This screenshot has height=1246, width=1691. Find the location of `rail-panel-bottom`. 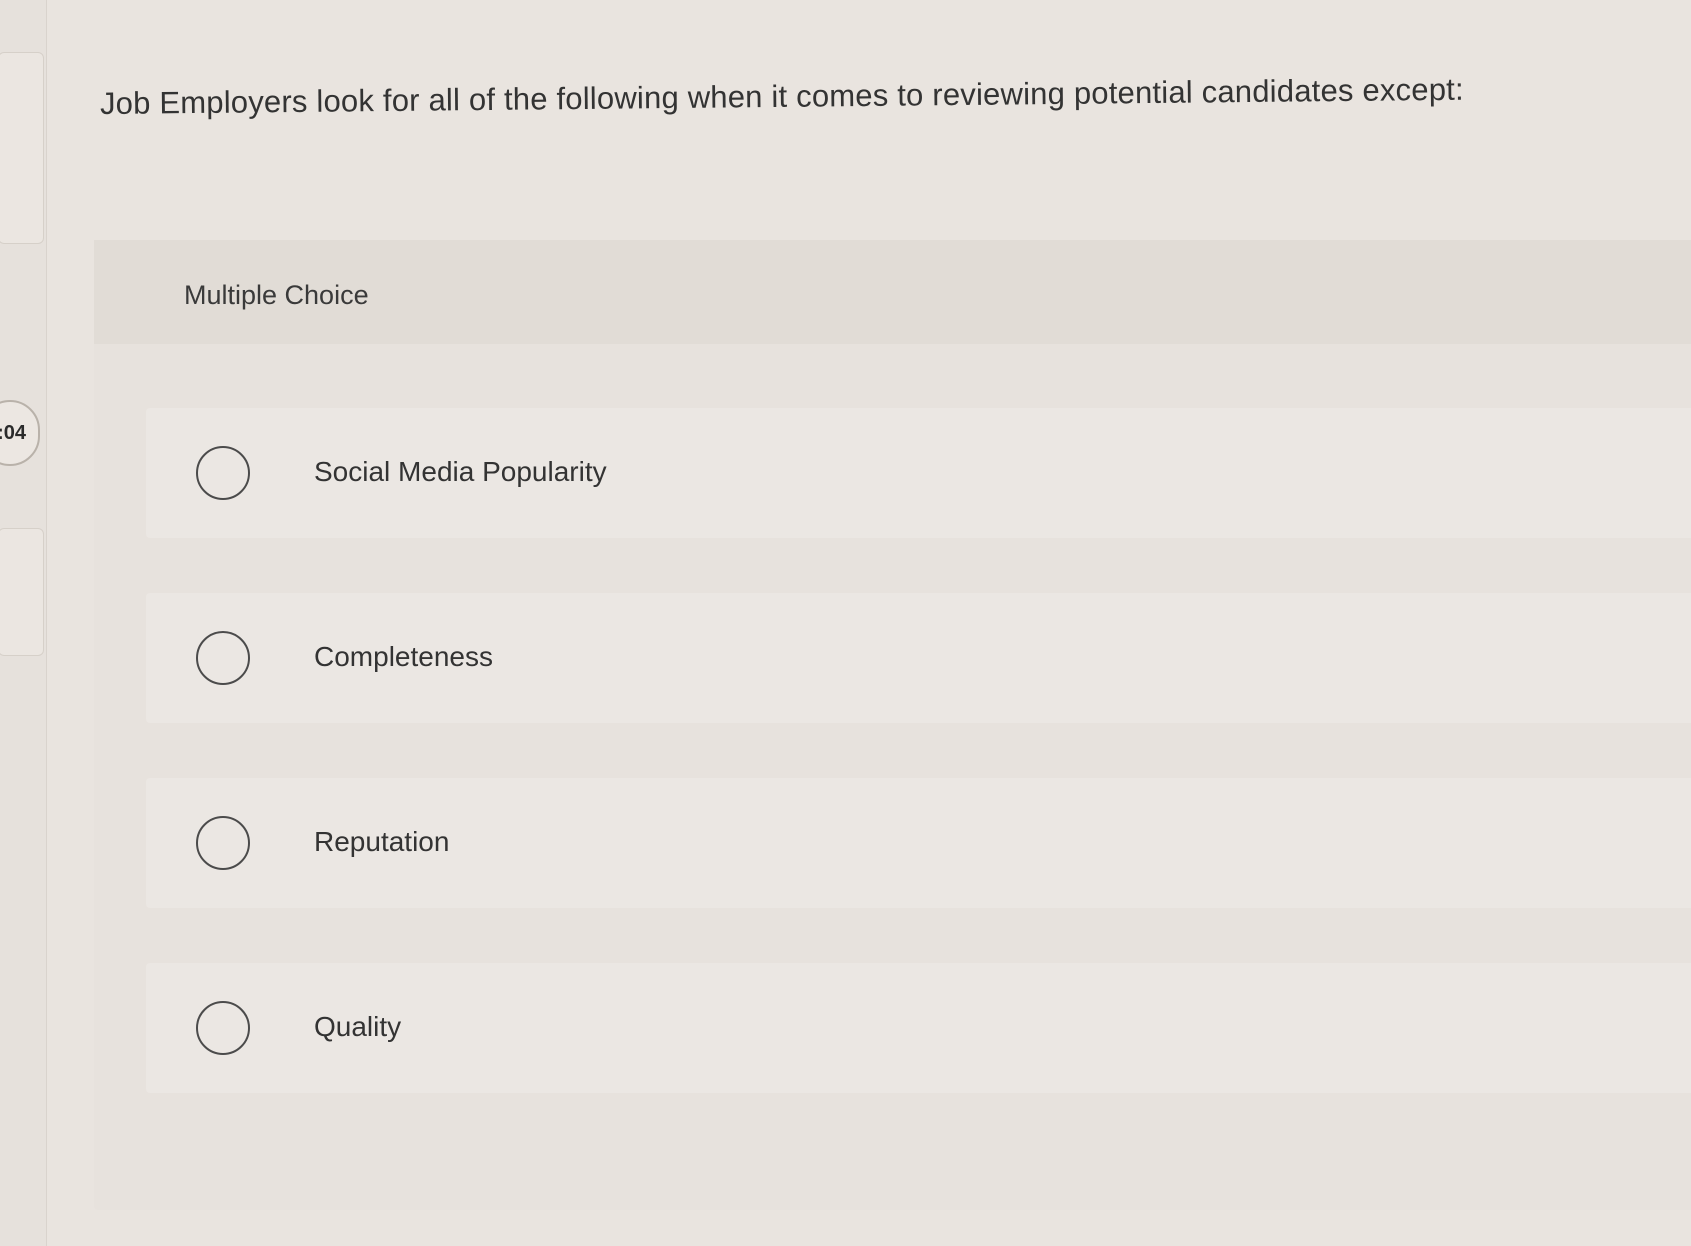

rail-panel-bottom is located at coordinates (22, 592).